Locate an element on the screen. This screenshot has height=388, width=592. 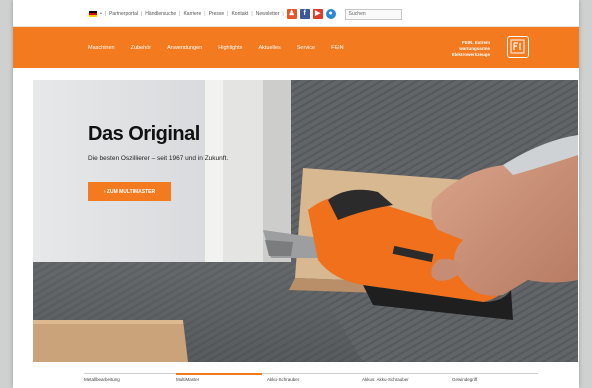
tab-multimaster: MultiMaster is located at coordinates (219, 377).